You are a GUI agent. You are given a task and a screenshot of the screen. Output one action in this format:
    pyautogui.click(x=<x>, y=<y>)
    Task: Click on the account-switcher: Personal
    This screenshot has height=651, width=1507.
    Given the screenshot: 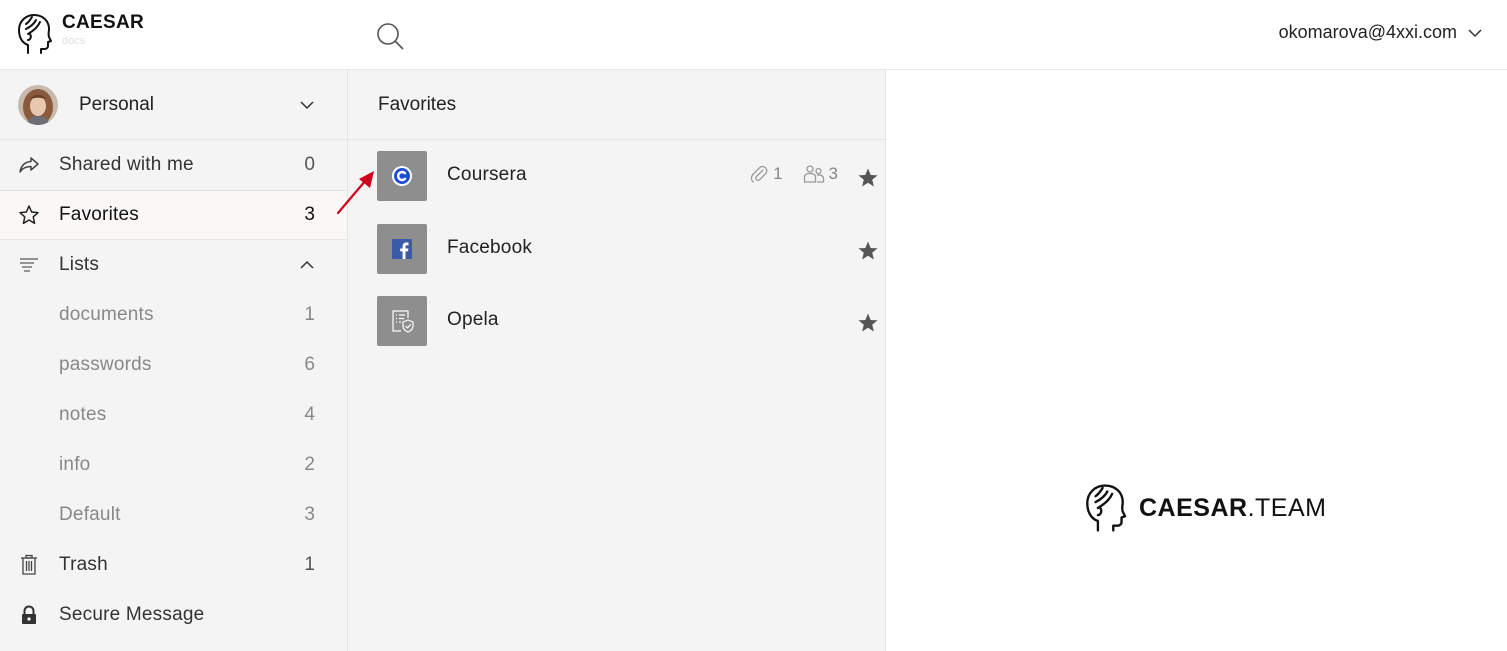 What is the action you would take?
    pyautogui.click(x=173, y=105)
    